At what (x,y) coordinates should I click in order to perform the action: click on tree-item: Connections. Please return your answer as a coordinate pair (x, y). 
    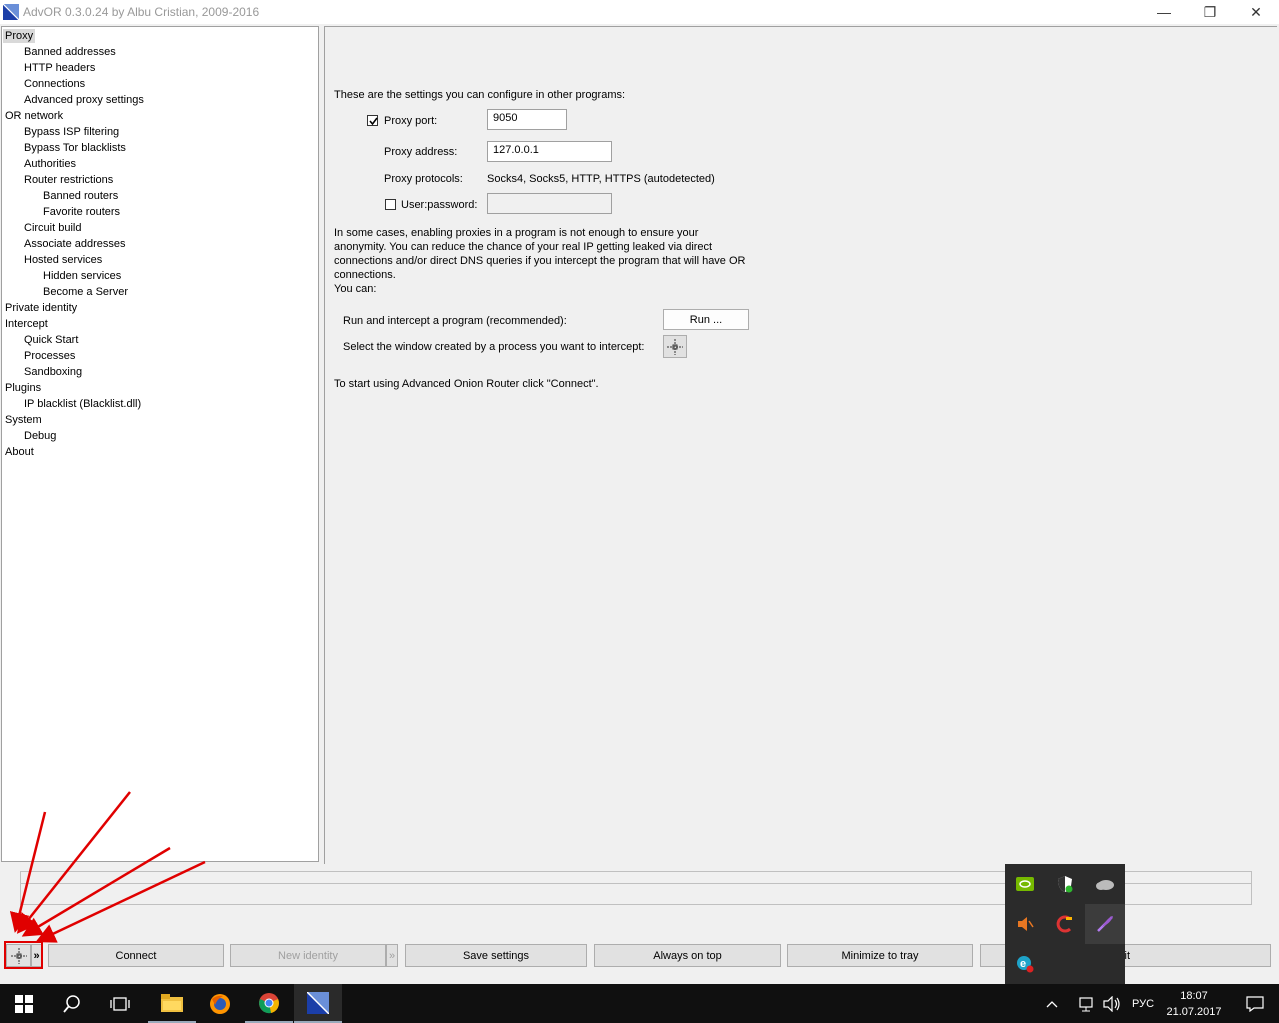
    Looking at the image, I should click on (54, 84).